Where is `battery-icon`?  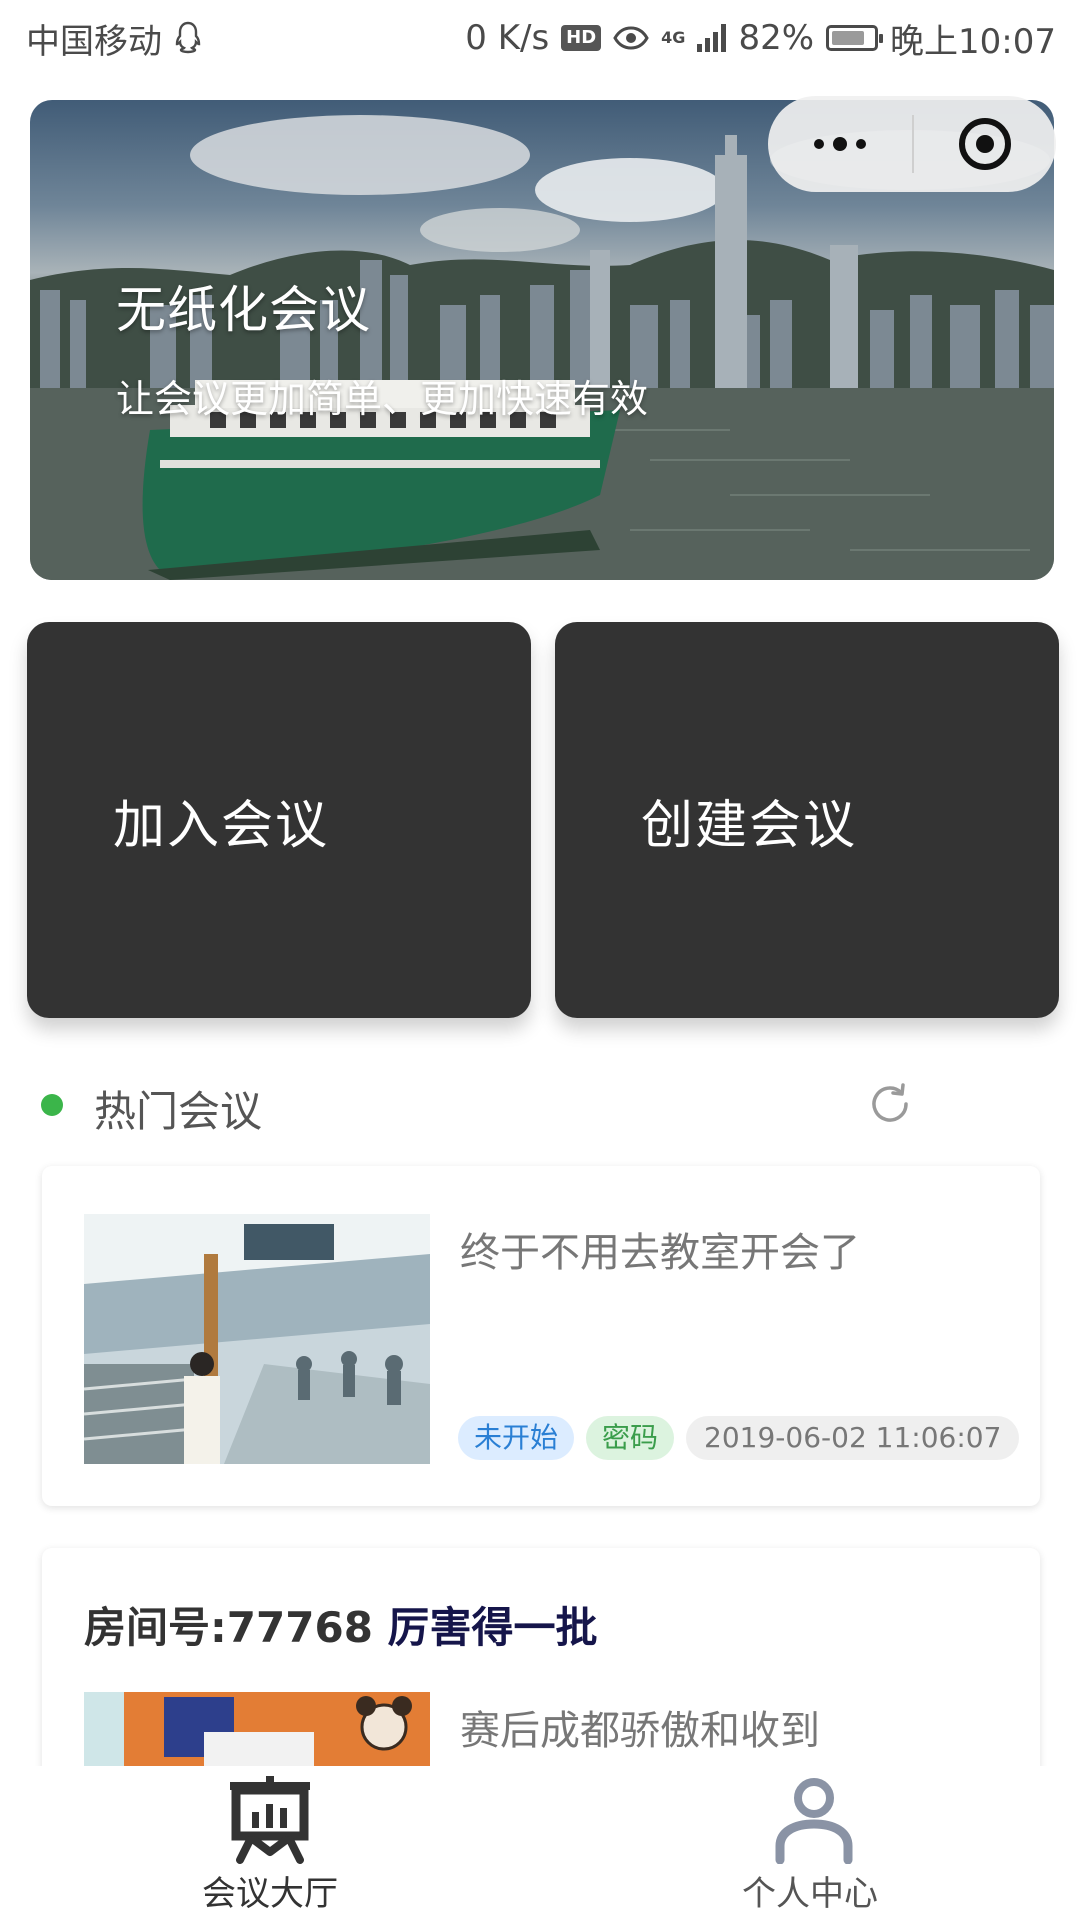
battery-icon is located at coordinates (855, 38).